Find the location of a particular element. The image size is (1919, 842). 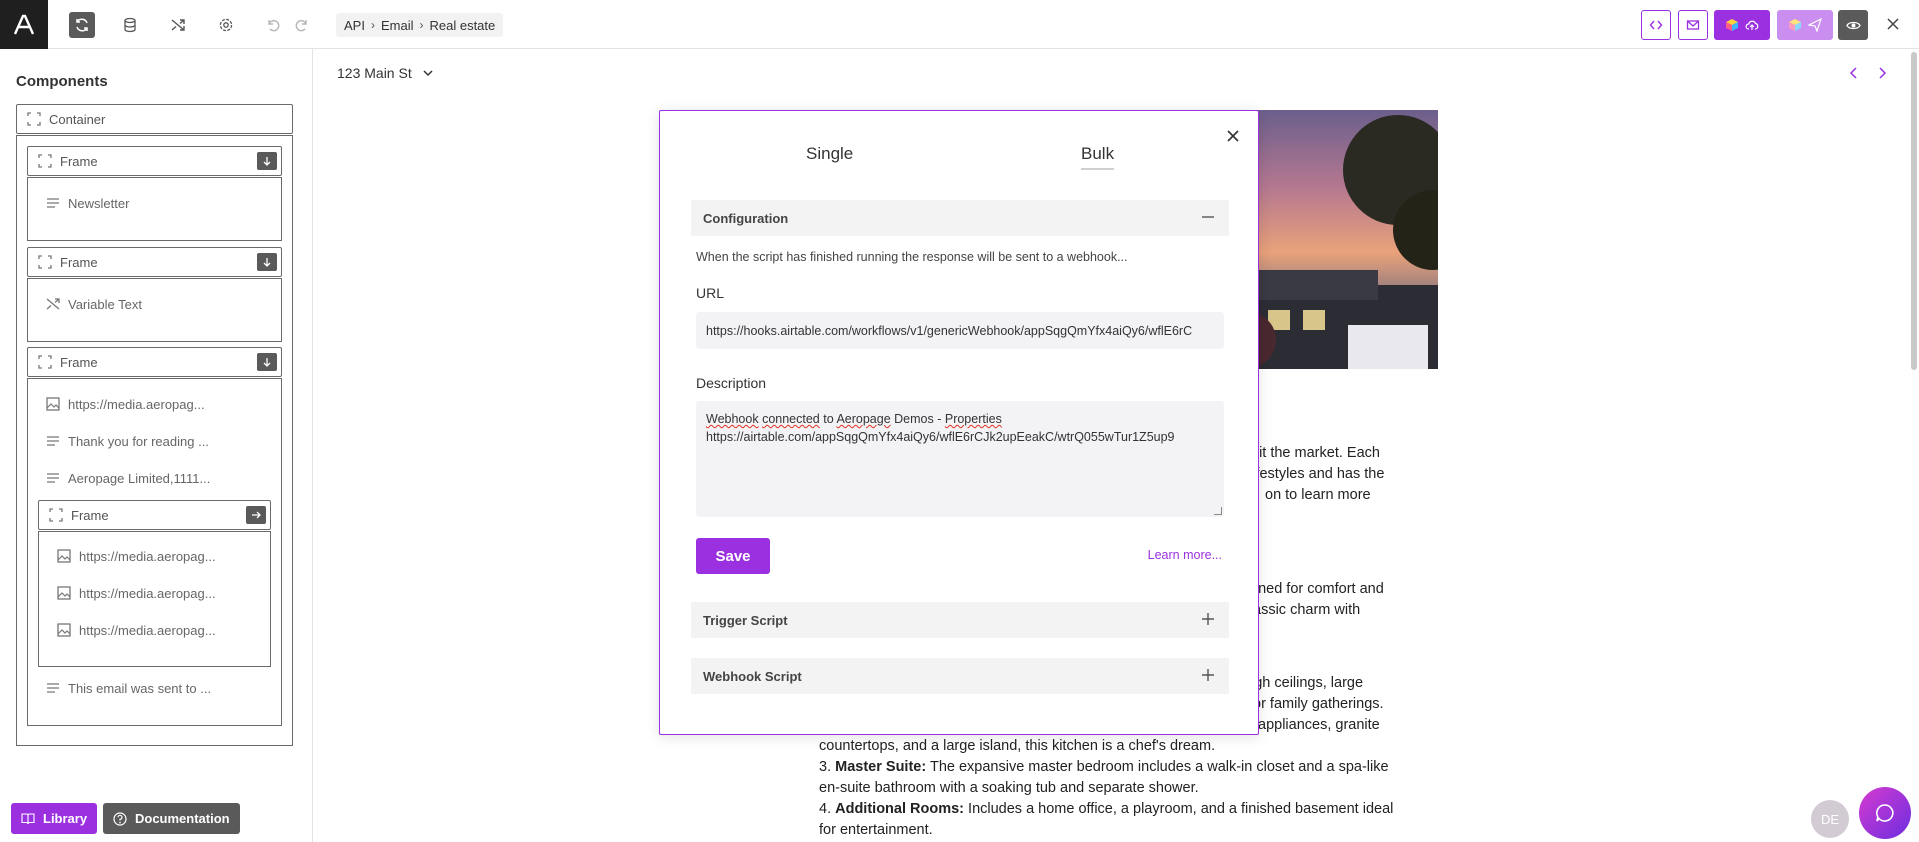

configuration-section-header: Configuration is located at coordinates (960, 218).